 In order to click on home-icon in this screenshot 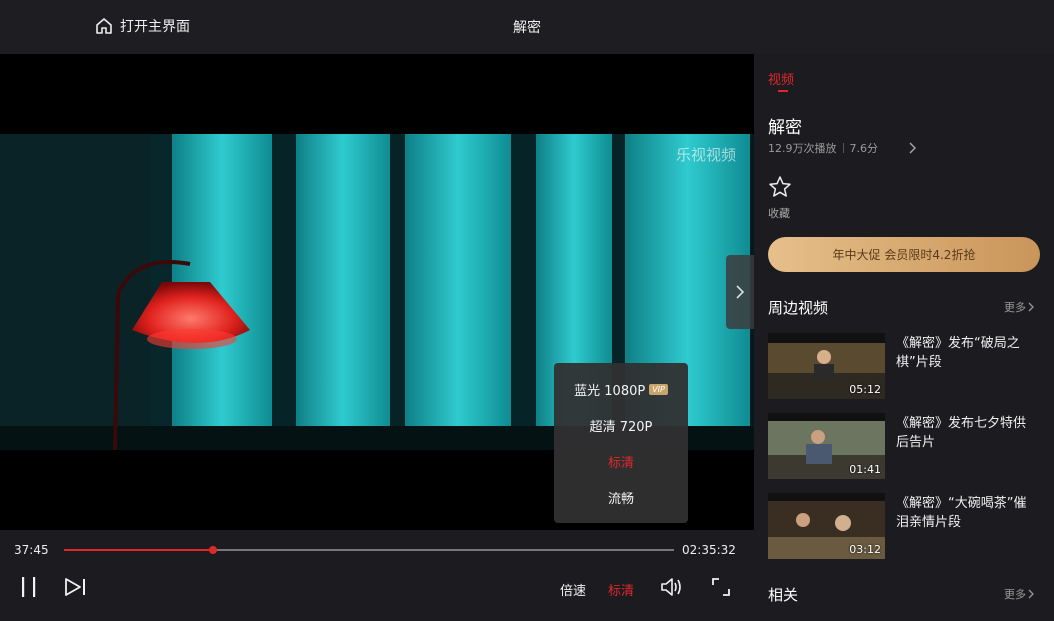, I will do `click(104, 26)`.